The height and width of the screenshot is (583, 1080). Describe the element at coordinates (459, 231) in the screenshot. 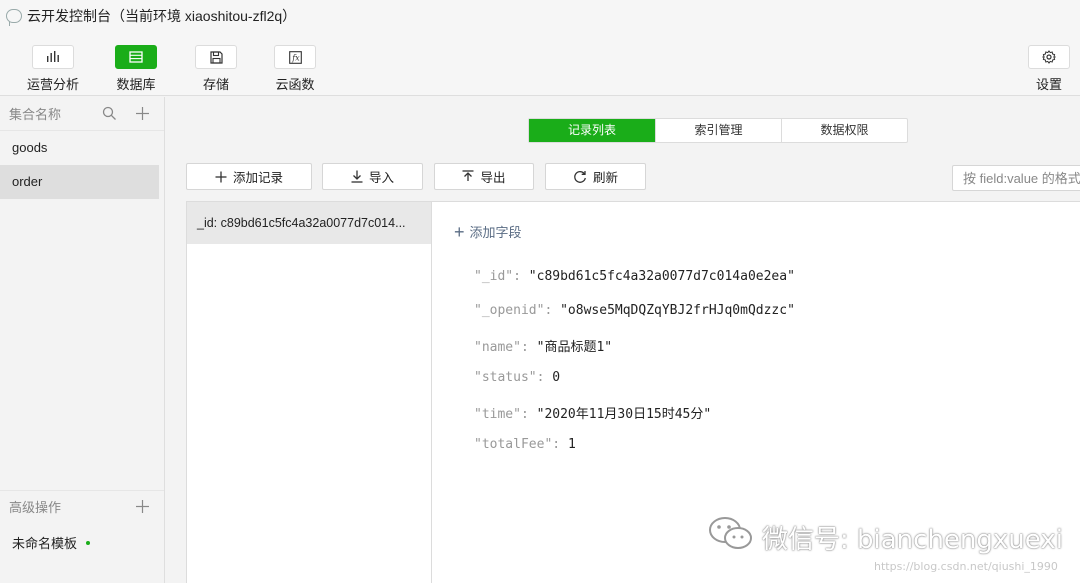

I see `plus-icon: +` at that location.